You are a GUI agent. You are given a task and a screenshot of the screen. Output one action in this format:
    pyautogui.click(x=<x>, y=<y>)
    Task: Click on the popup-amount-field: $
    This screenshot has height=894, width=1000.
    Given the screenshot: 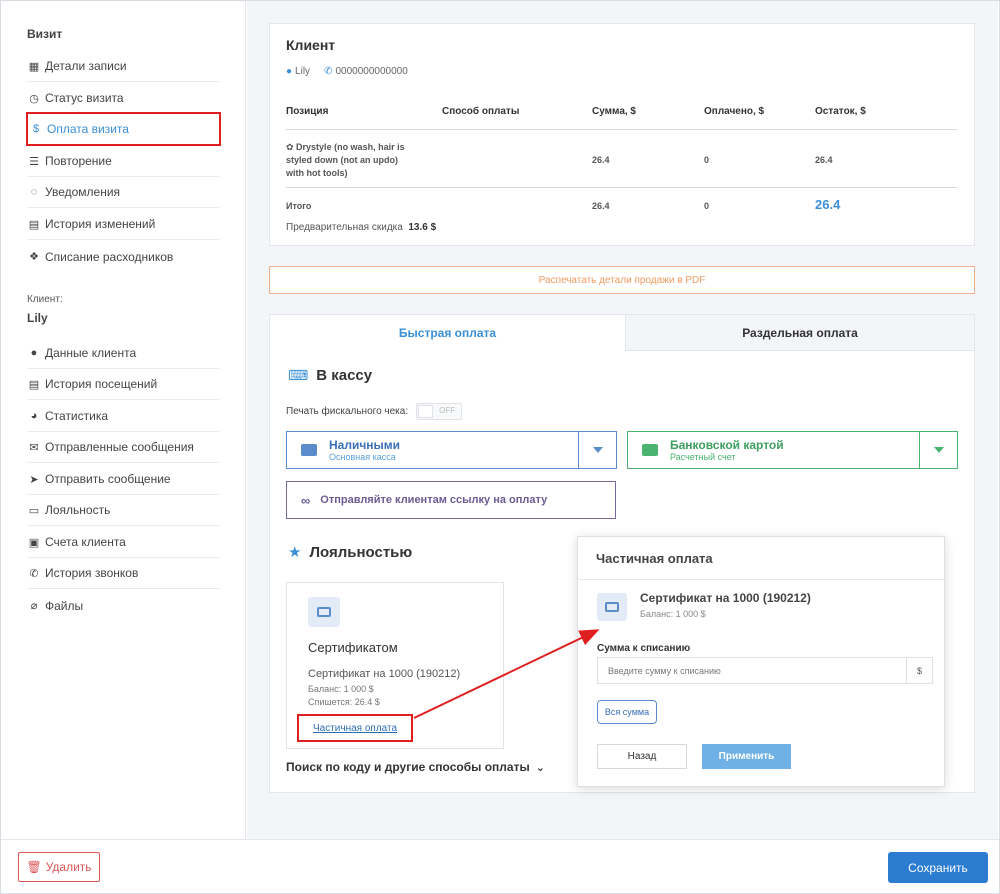 What is the action you would take?
    pyautogui.click(x=765, y=670)
    